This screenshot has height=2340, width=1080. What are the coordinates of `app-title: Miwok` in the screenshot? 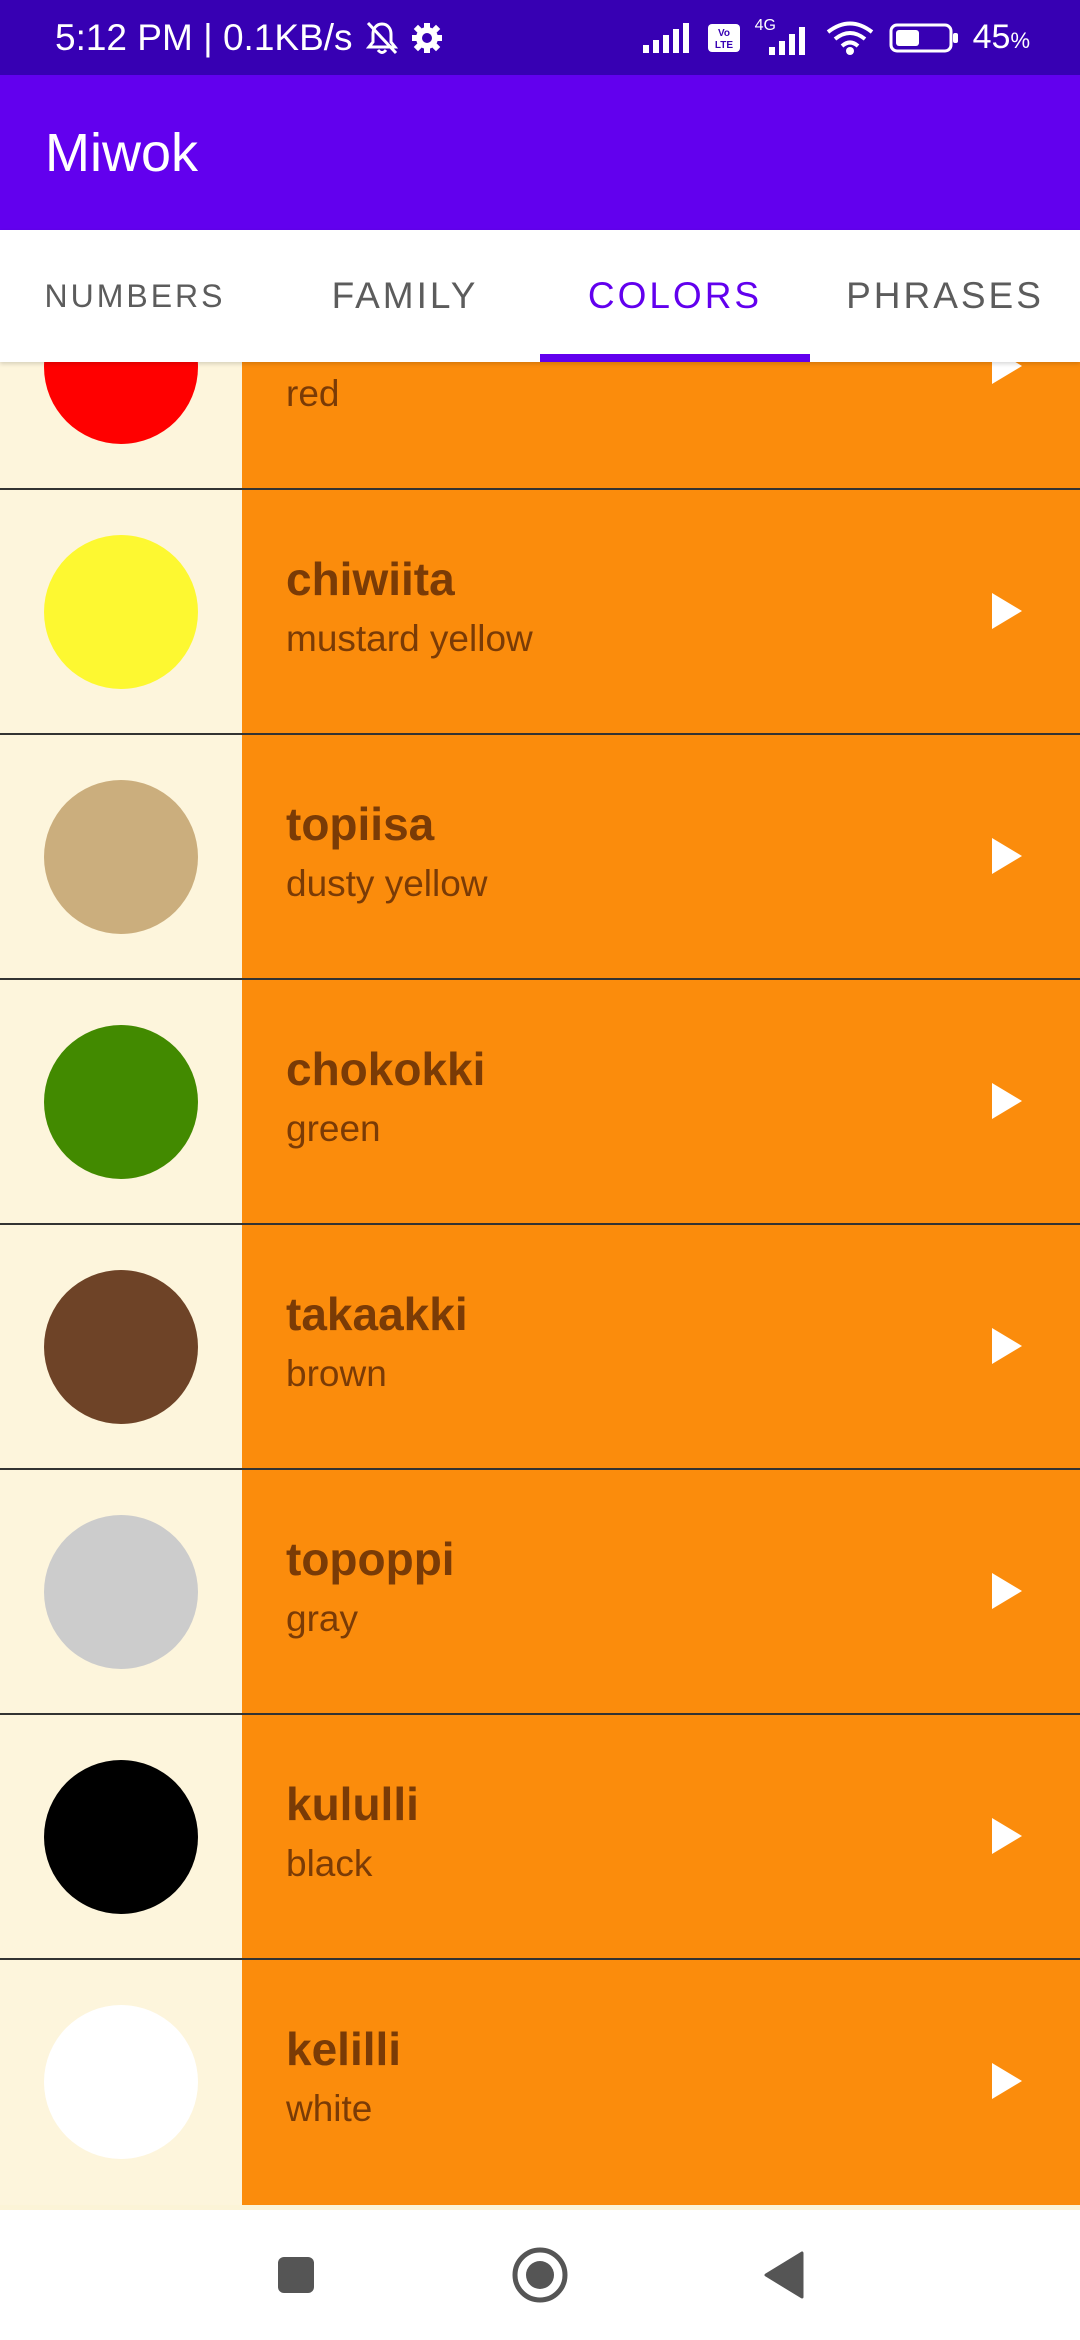 It's located at (122, 152).